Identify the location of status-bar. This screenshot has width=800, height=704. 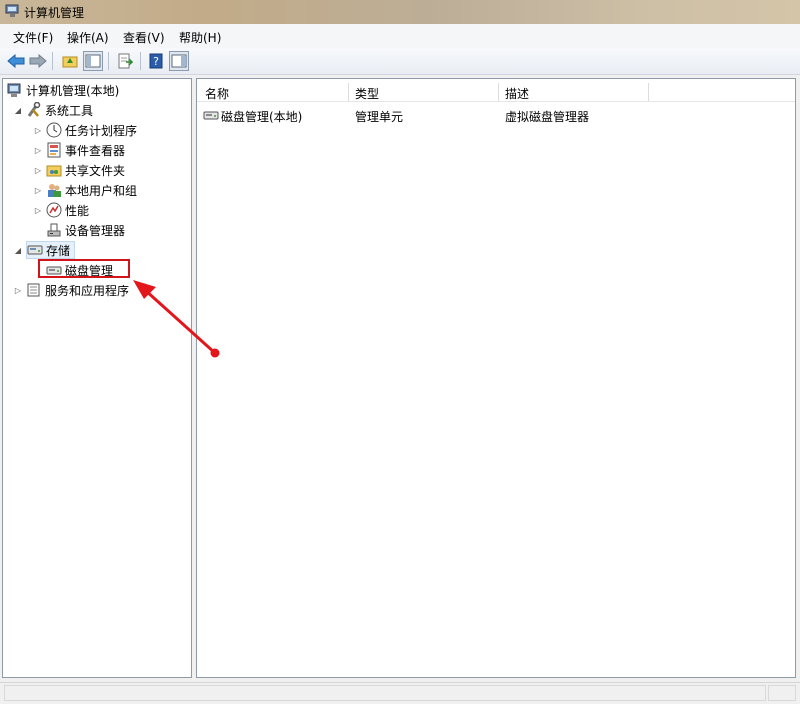
(400, 693).